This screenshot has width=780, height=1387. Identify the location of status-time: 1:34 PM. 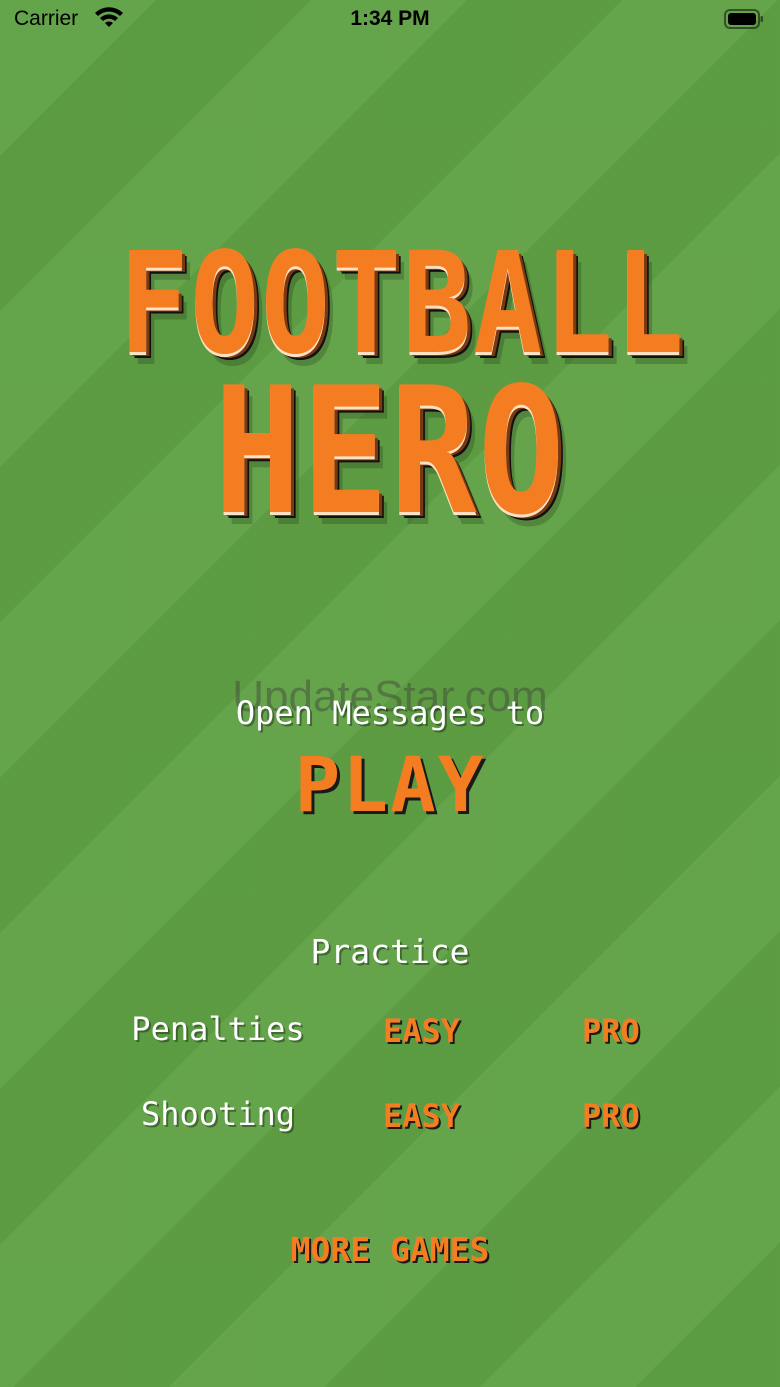
(390, 18).